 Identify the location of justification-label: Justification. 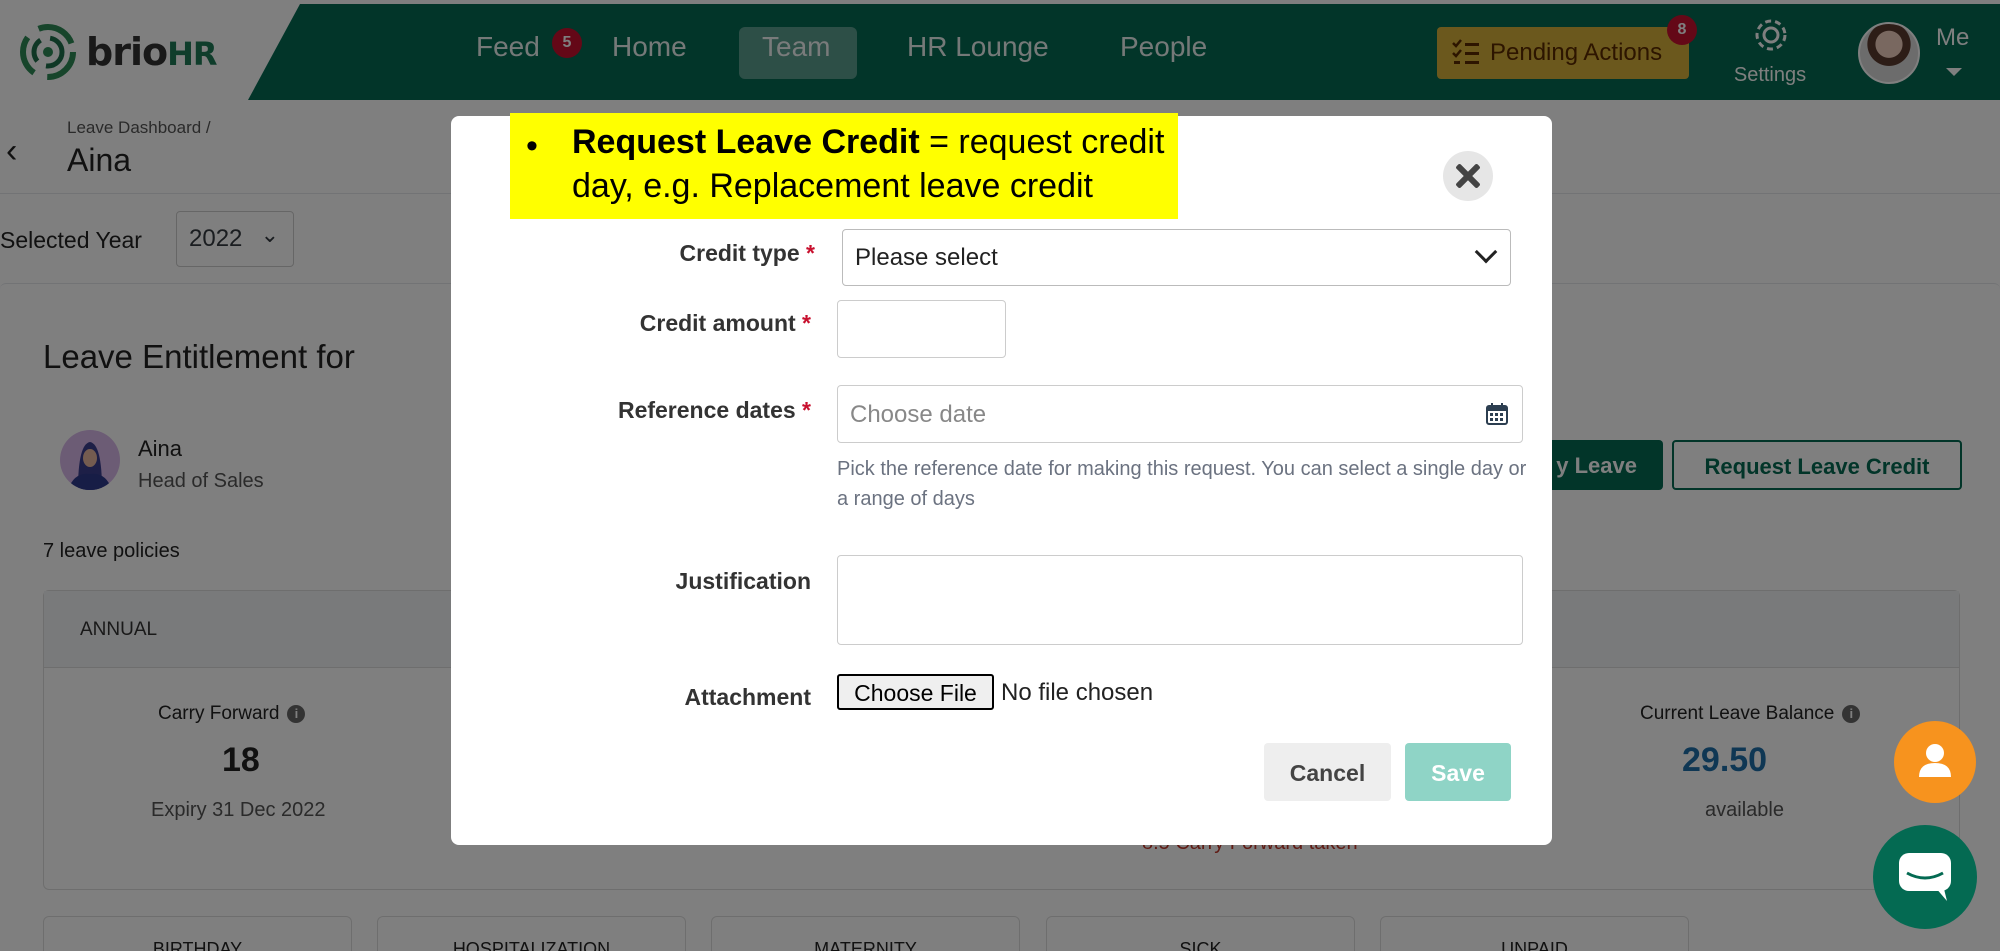
(743, 581).